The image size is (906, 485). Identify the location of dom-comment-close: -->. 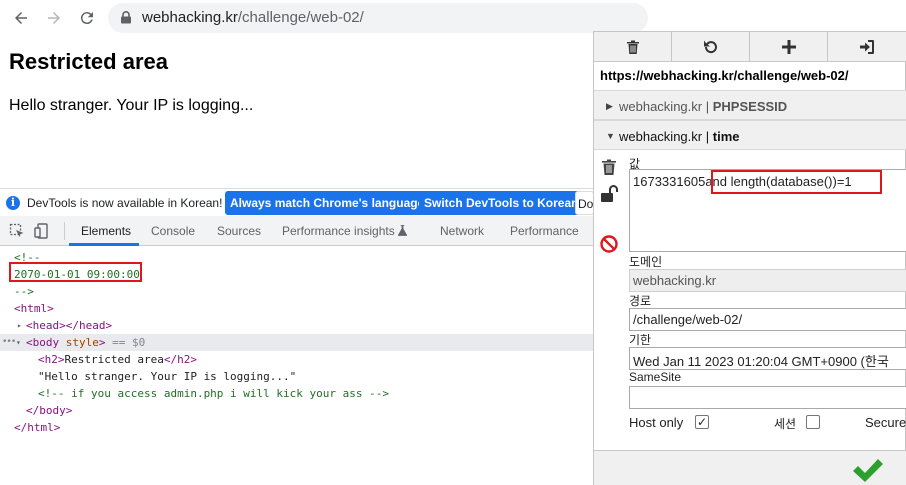
(311, 291).